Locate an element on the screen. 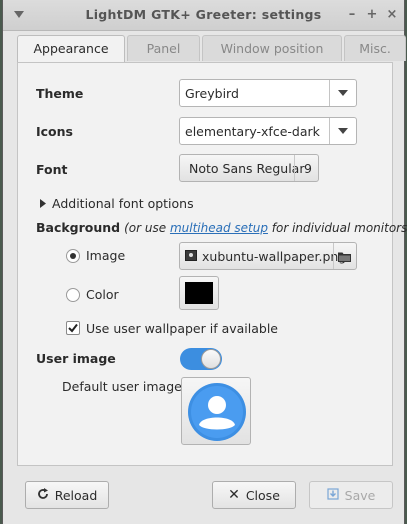 The width and height of the screenshot is (407, 524). save-icon is located at coordinates (333, 495).